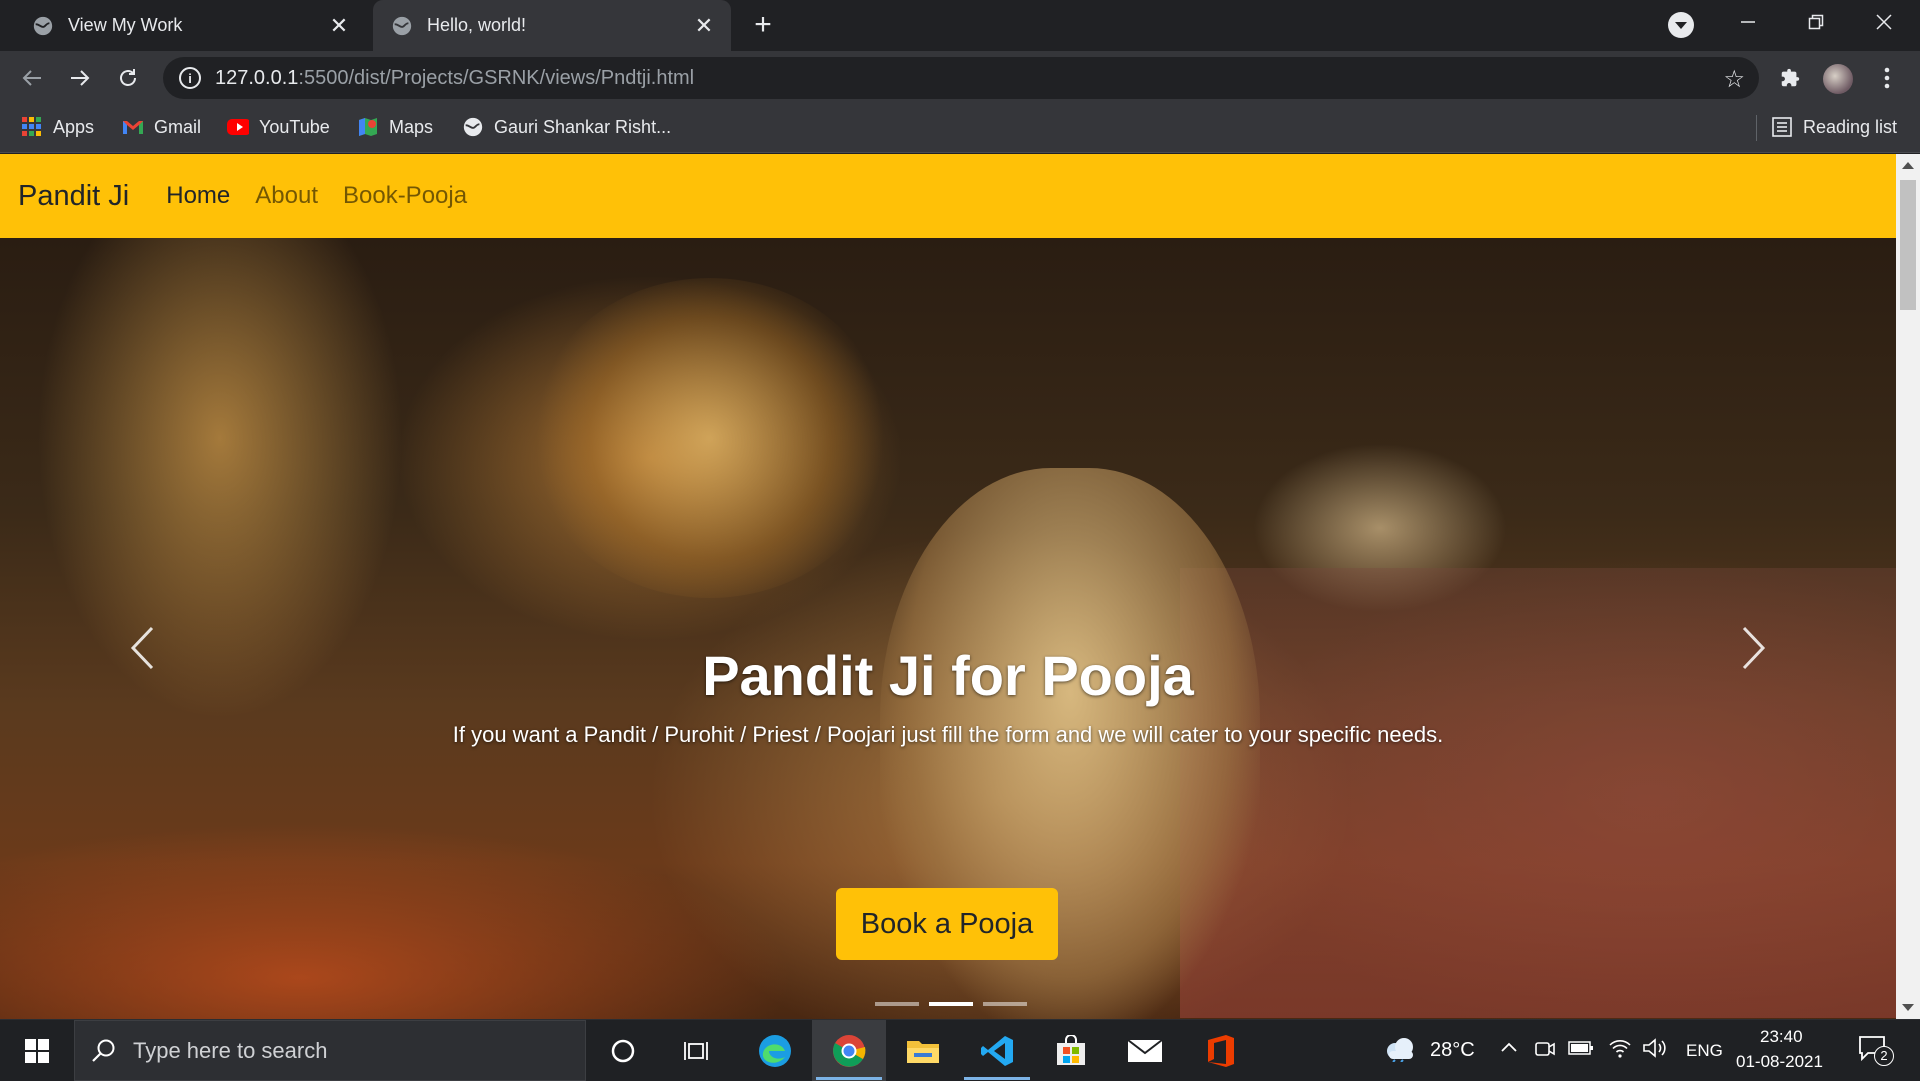 The width and height of the screenshot is (1920, 1081). I want to click on bookmark-apps: Apps, so click(57, 127).